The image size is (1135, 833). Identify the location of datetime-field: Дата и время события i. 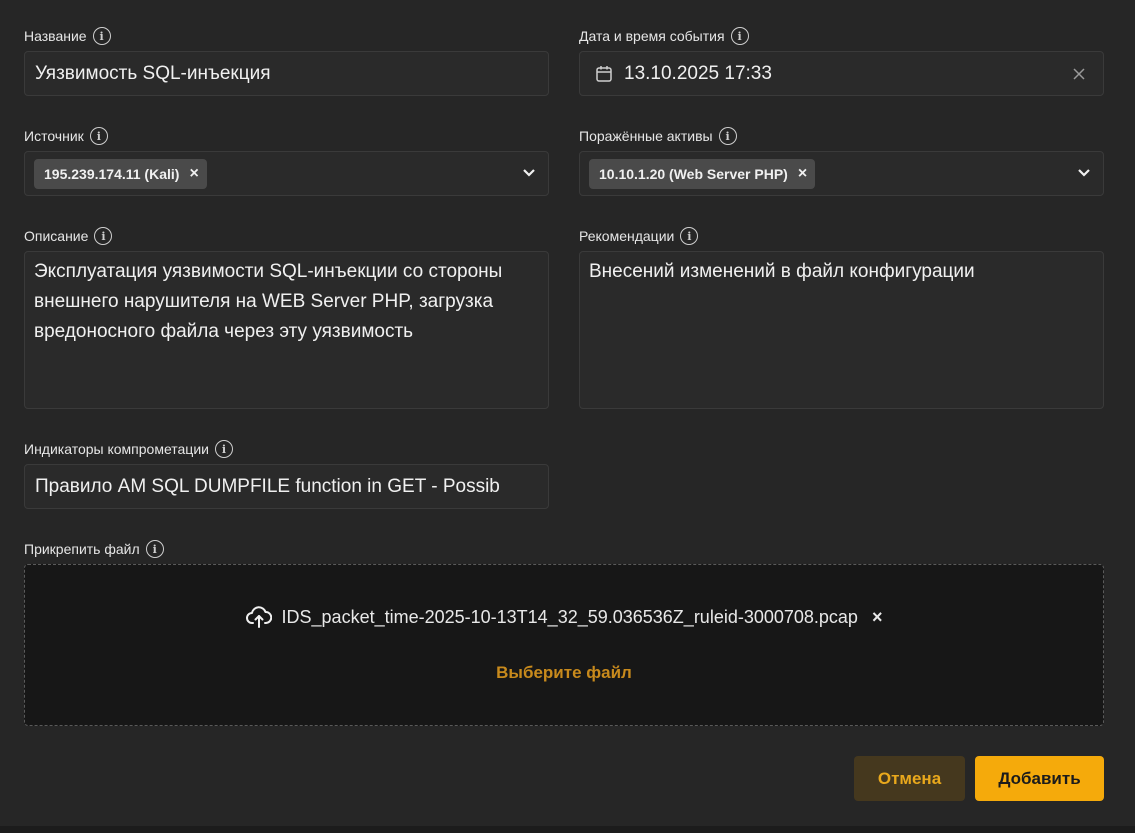
(664, 36).